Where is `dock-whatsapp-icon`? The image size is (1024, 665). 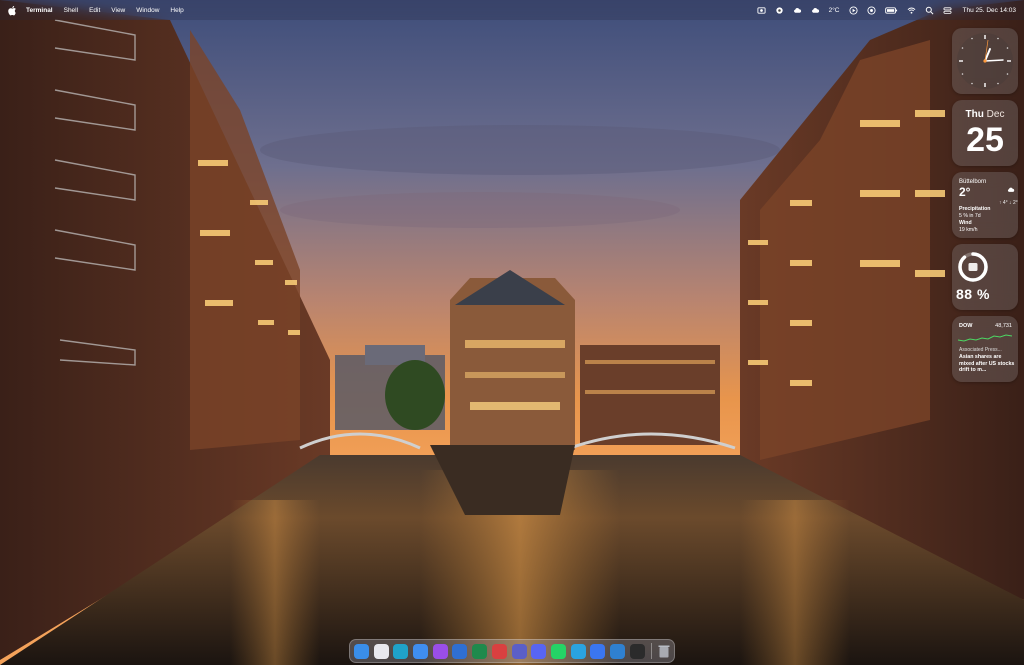
dock-whatsapp-icon is located at coordinates (558, 651).